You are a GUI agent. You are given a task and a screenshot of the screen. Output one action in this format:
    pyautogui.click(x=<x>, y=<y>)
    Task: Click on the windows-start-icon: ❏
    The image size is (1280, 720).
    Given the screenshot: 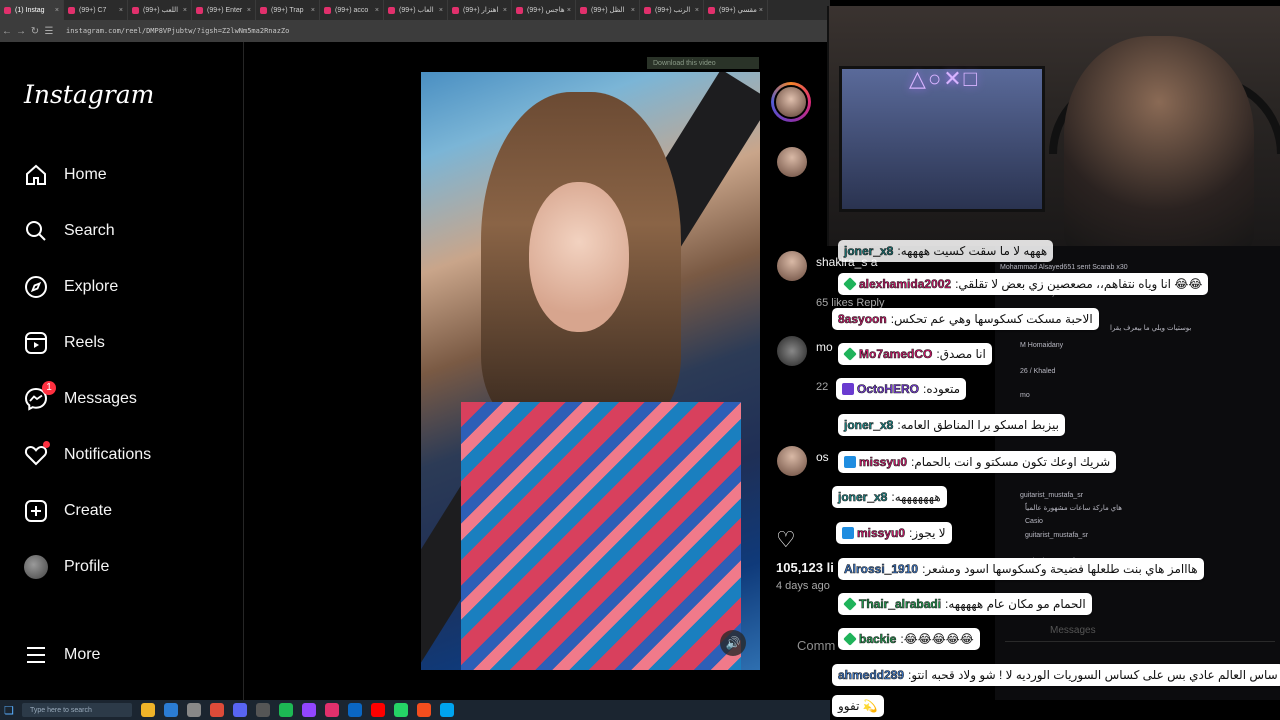 What is the action you would take?
    pyautogui.click(x=9, y=710)
    